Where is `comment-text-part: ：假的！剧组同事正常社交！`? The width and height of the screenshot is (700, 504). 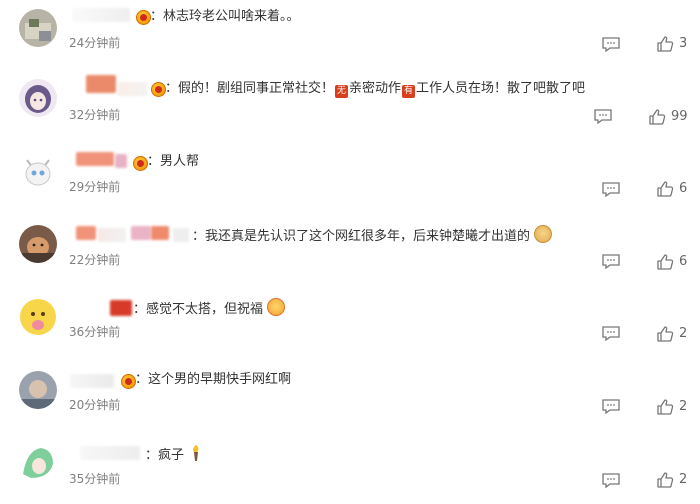
comment-text-part: ：假的！剧组同事正常社交！ is located at coordinates (250, 88).